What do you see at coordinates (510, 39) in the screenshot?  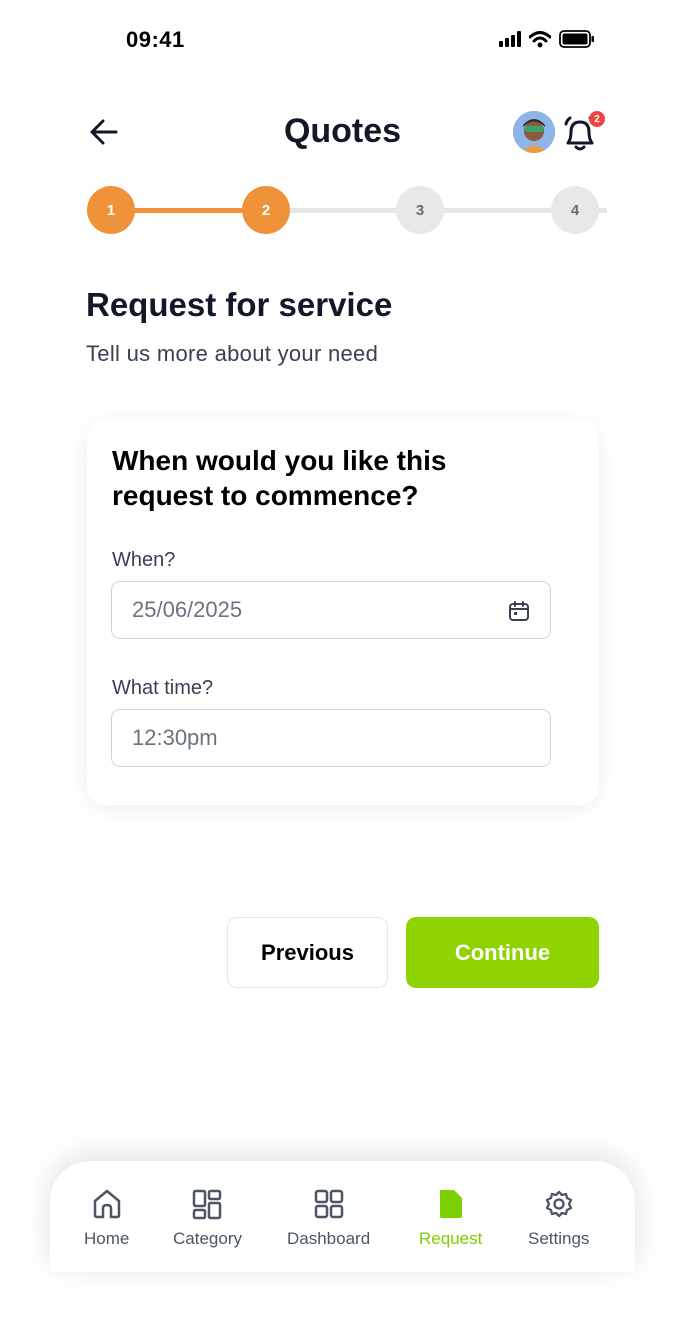 I see `signal-icon` at bounding box center [510, 39].